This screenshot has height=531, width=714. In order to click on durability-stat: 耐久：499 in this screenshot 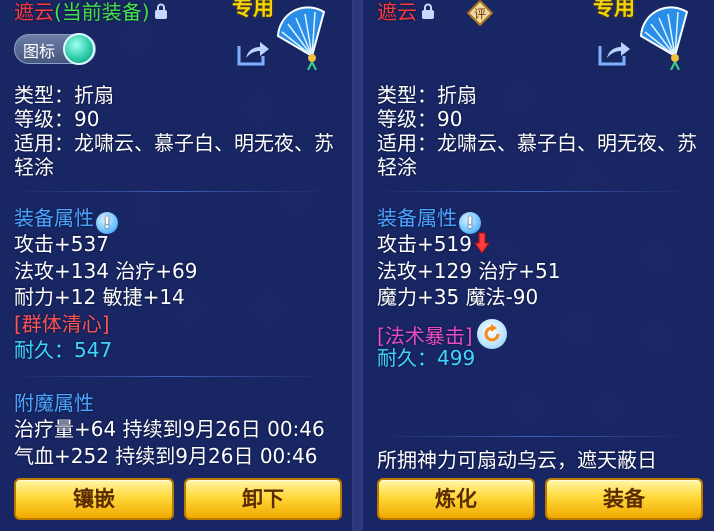, I will do `click(426, 358)`.